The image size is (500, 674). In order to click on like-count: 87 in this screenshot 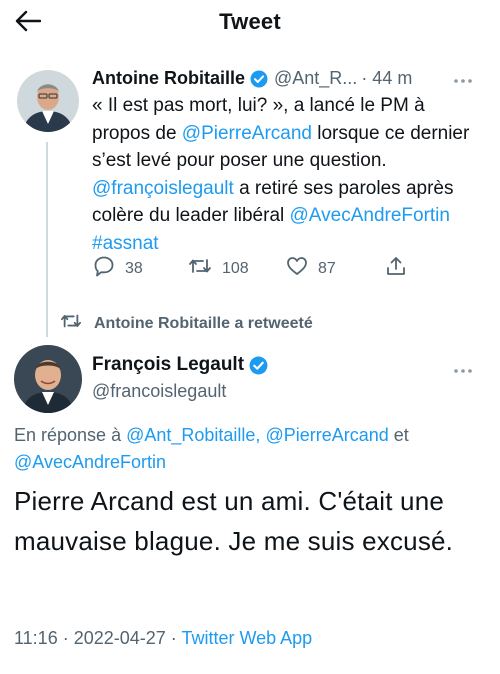, I will do `click(327, 268)`.